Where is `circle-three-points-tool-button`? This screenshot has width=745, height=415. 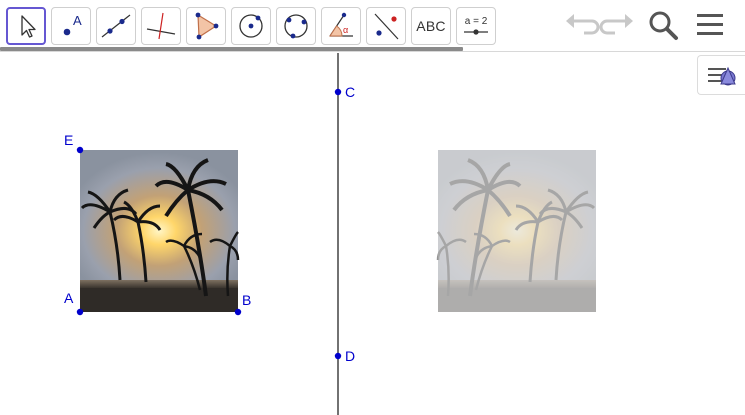 circle-three-points-tool-button is located at coordinates (296, 26).